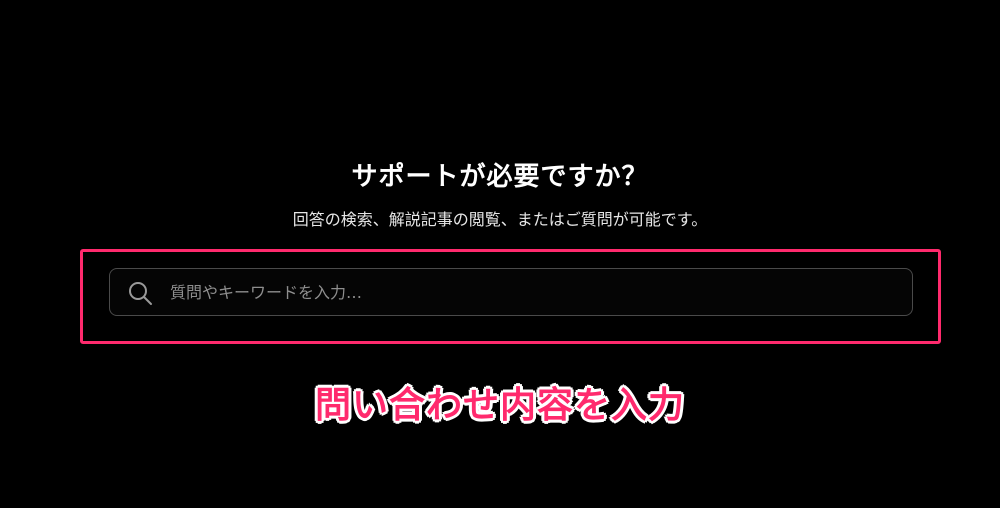 The width and height of the screenshot is (1000, 508). Describe the element at coordinates (499, 405) in the screenshot. I see `annotation-label: 問い合わせ内容を入力` at that location.